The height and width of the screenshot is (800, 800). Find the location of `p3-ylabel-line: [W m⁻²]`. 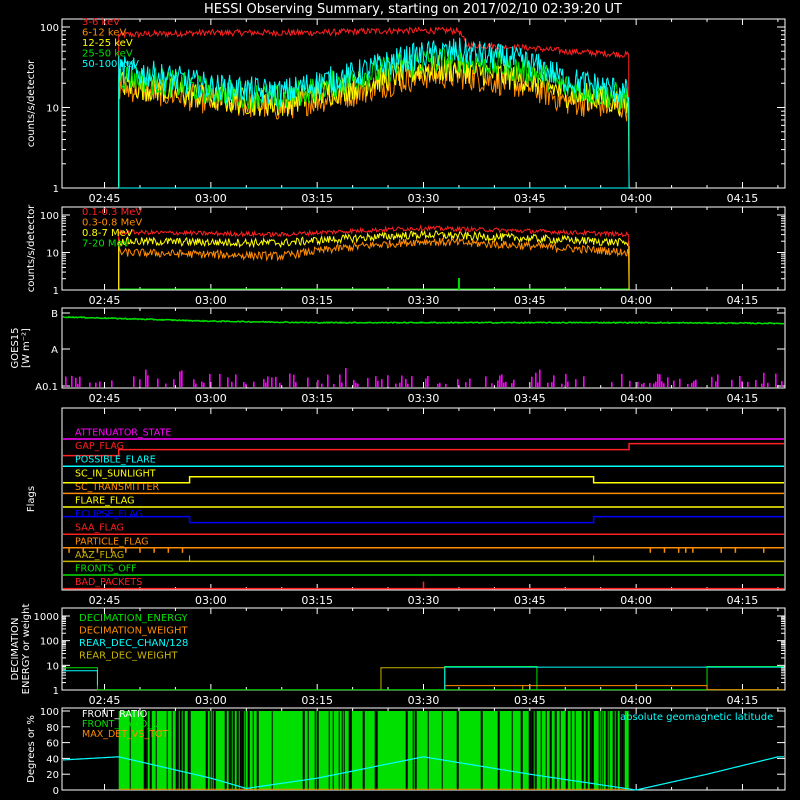

p3-ylabel-line: [W m⁻²] is located at coordinates (26, 348).